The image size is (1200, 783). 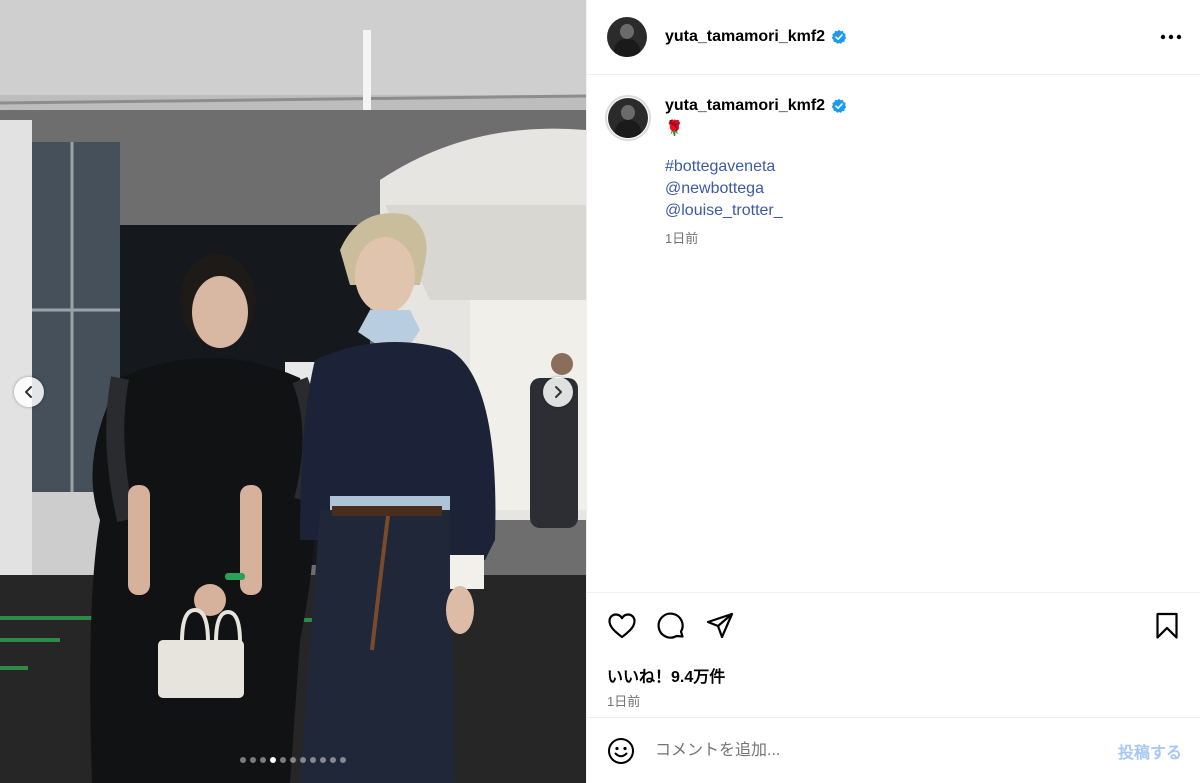 I want to click on share-button, so click(x=720, y=626).